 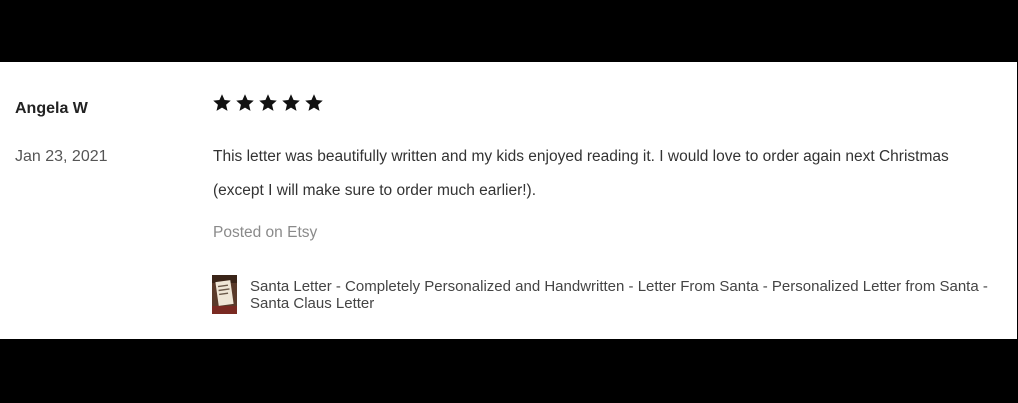 What do you see at coordinates (265, 232) in the screenshot?
I see `review-source: Posted on Etsy` at bounding box center [265, 232].